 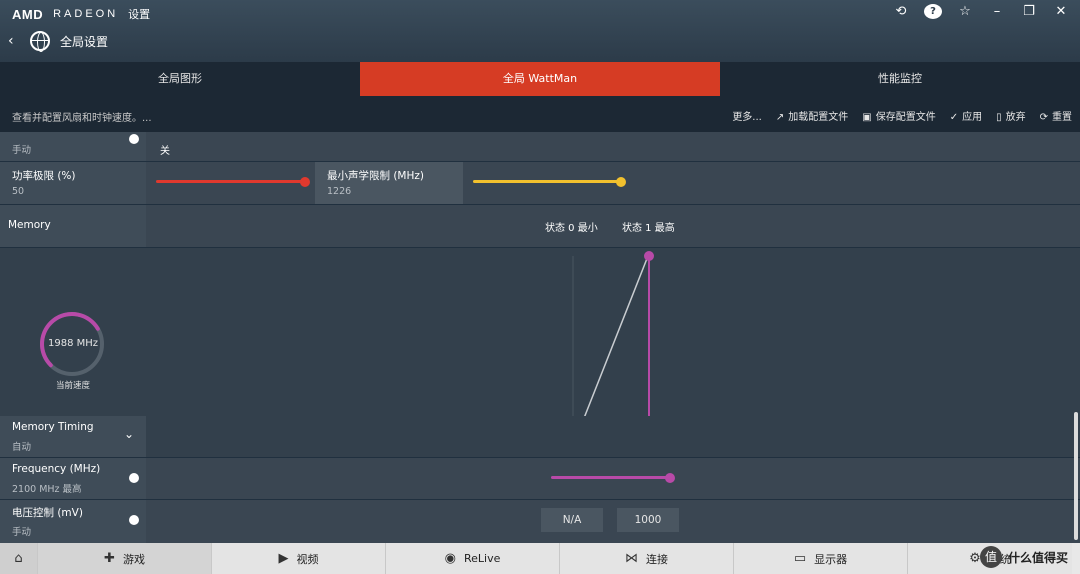 I want to click on gauge-caption: 当前速度, so click(x=72, y=386).